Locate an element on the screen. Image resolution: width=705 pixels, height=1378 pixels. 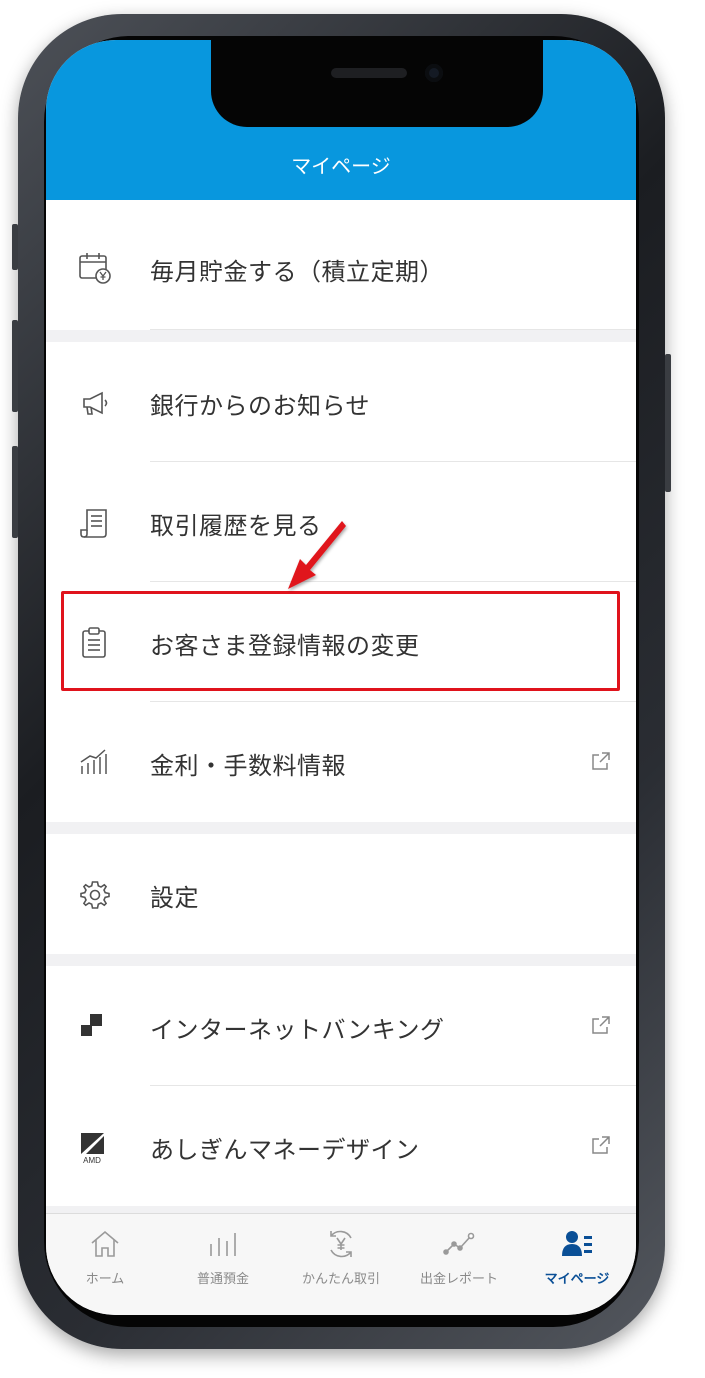
menu-item-label: 設定 is located at coordinates (174, 898).